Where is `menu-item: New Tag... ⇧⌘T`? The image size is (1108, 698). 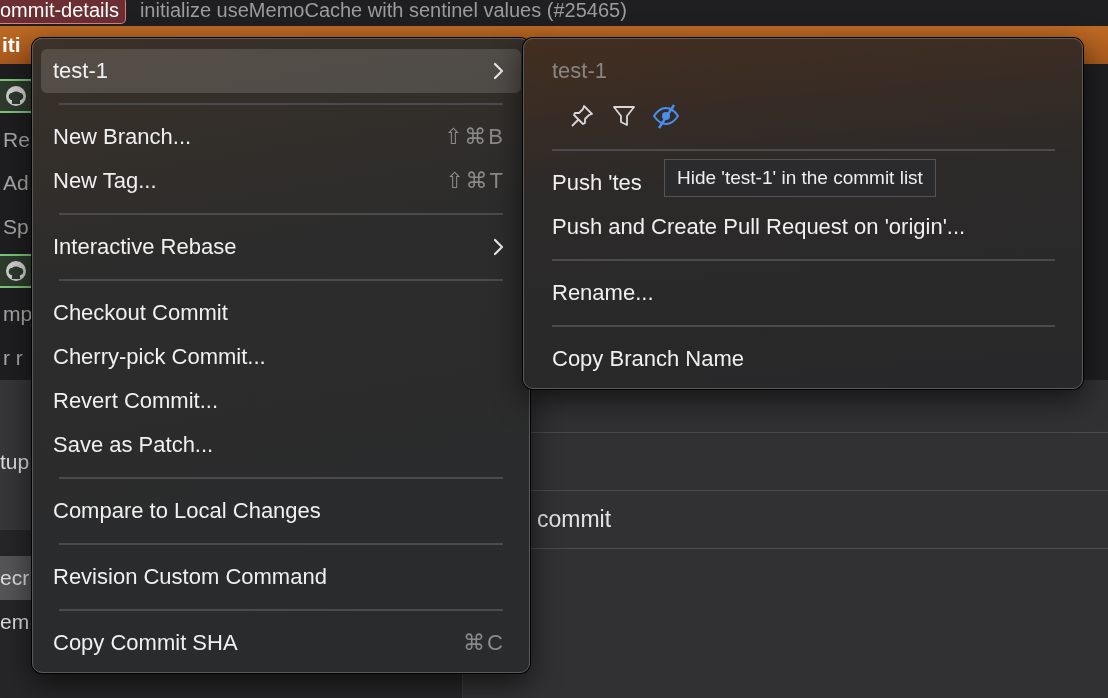 menu-item: New Tag... ⇧⌘T is located at coordinates (281, 181).